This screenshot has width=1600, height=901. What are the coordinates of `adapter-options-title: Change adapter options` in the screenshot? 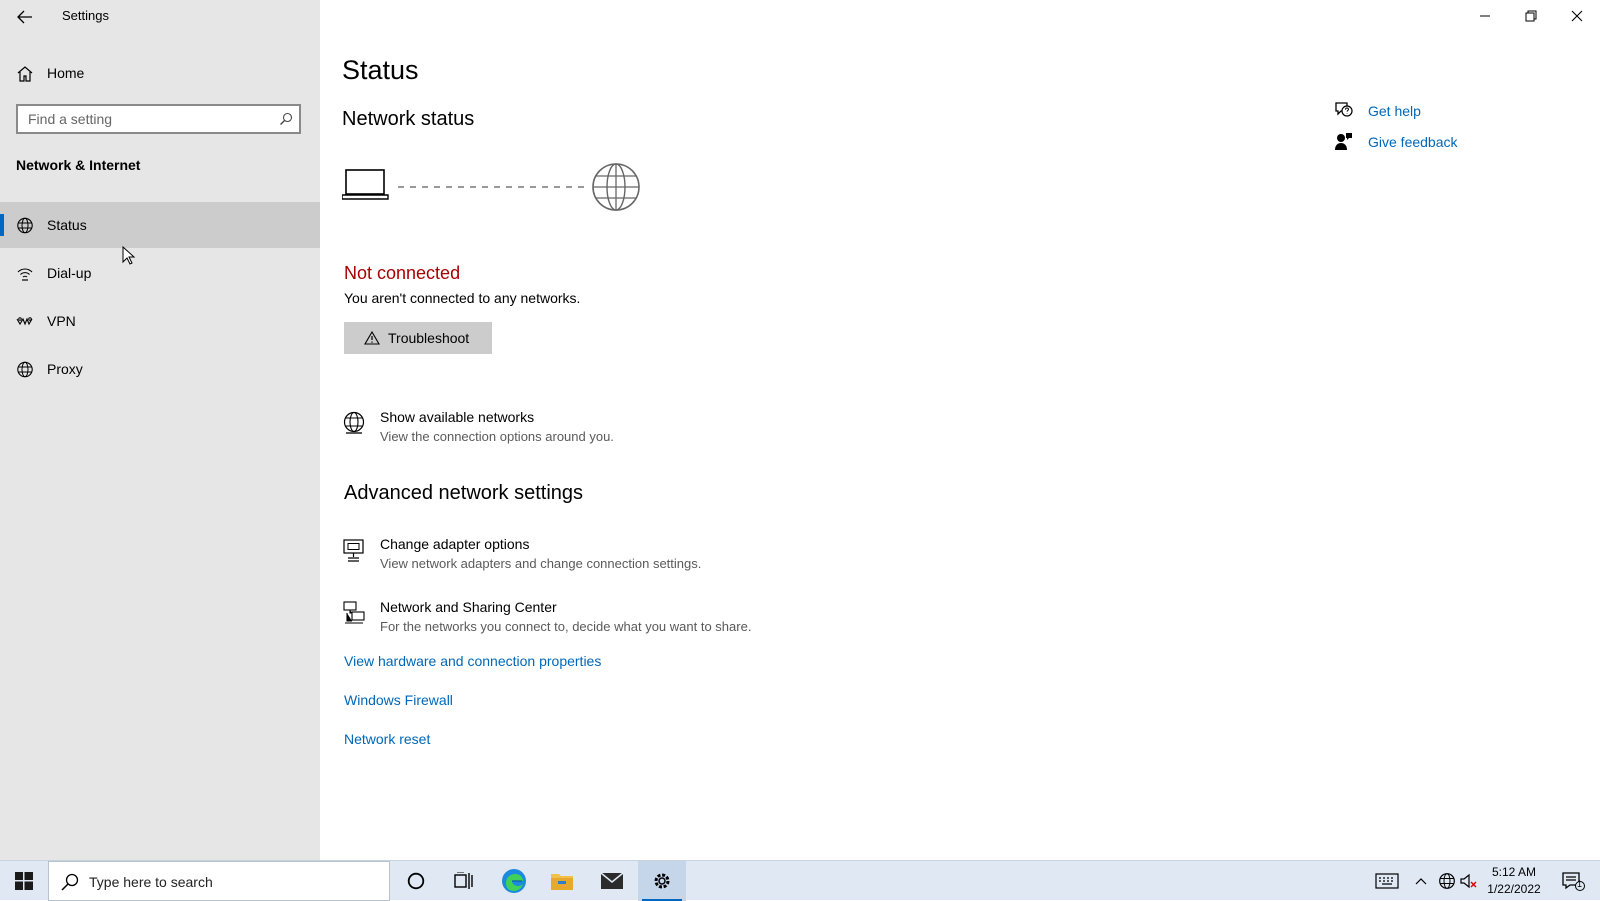 It's located at (455, 544).